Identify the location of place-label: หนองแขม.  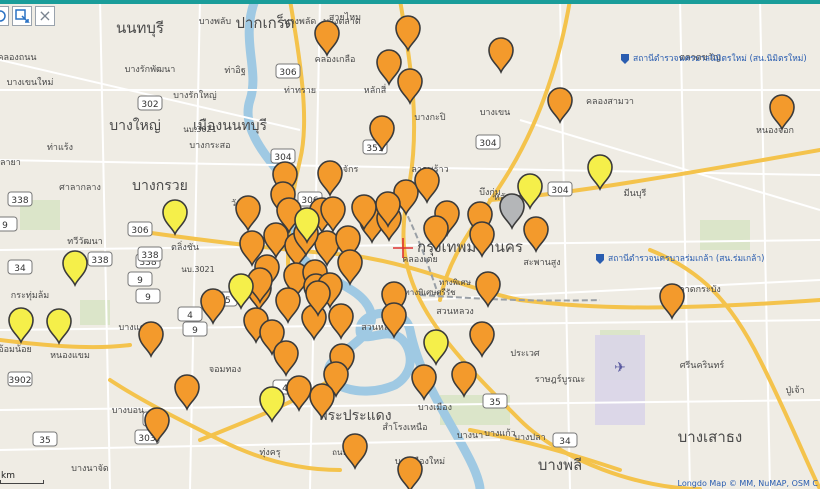
(70, 356).